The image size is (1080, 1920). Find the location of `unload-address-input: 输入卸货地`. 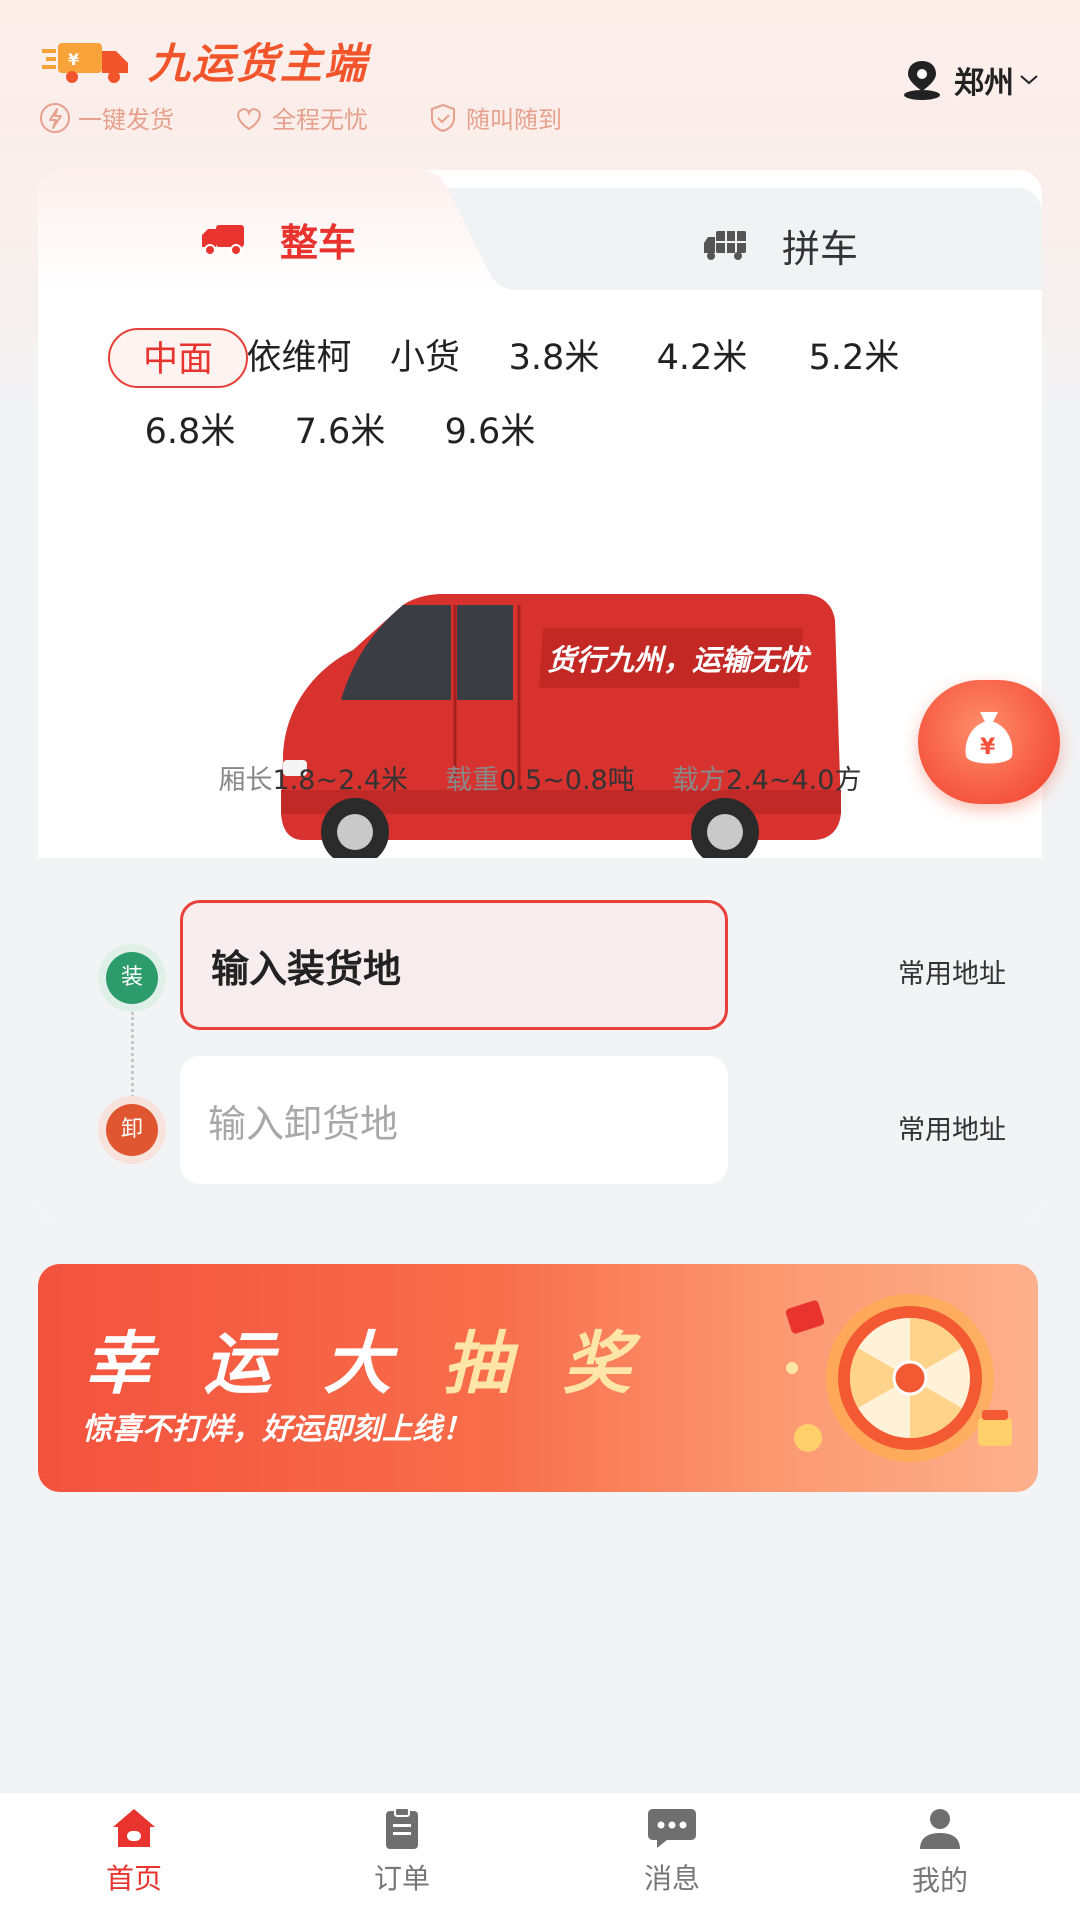

unload-address-input: 输入卸货地 is located at coordinates (454, 1120).